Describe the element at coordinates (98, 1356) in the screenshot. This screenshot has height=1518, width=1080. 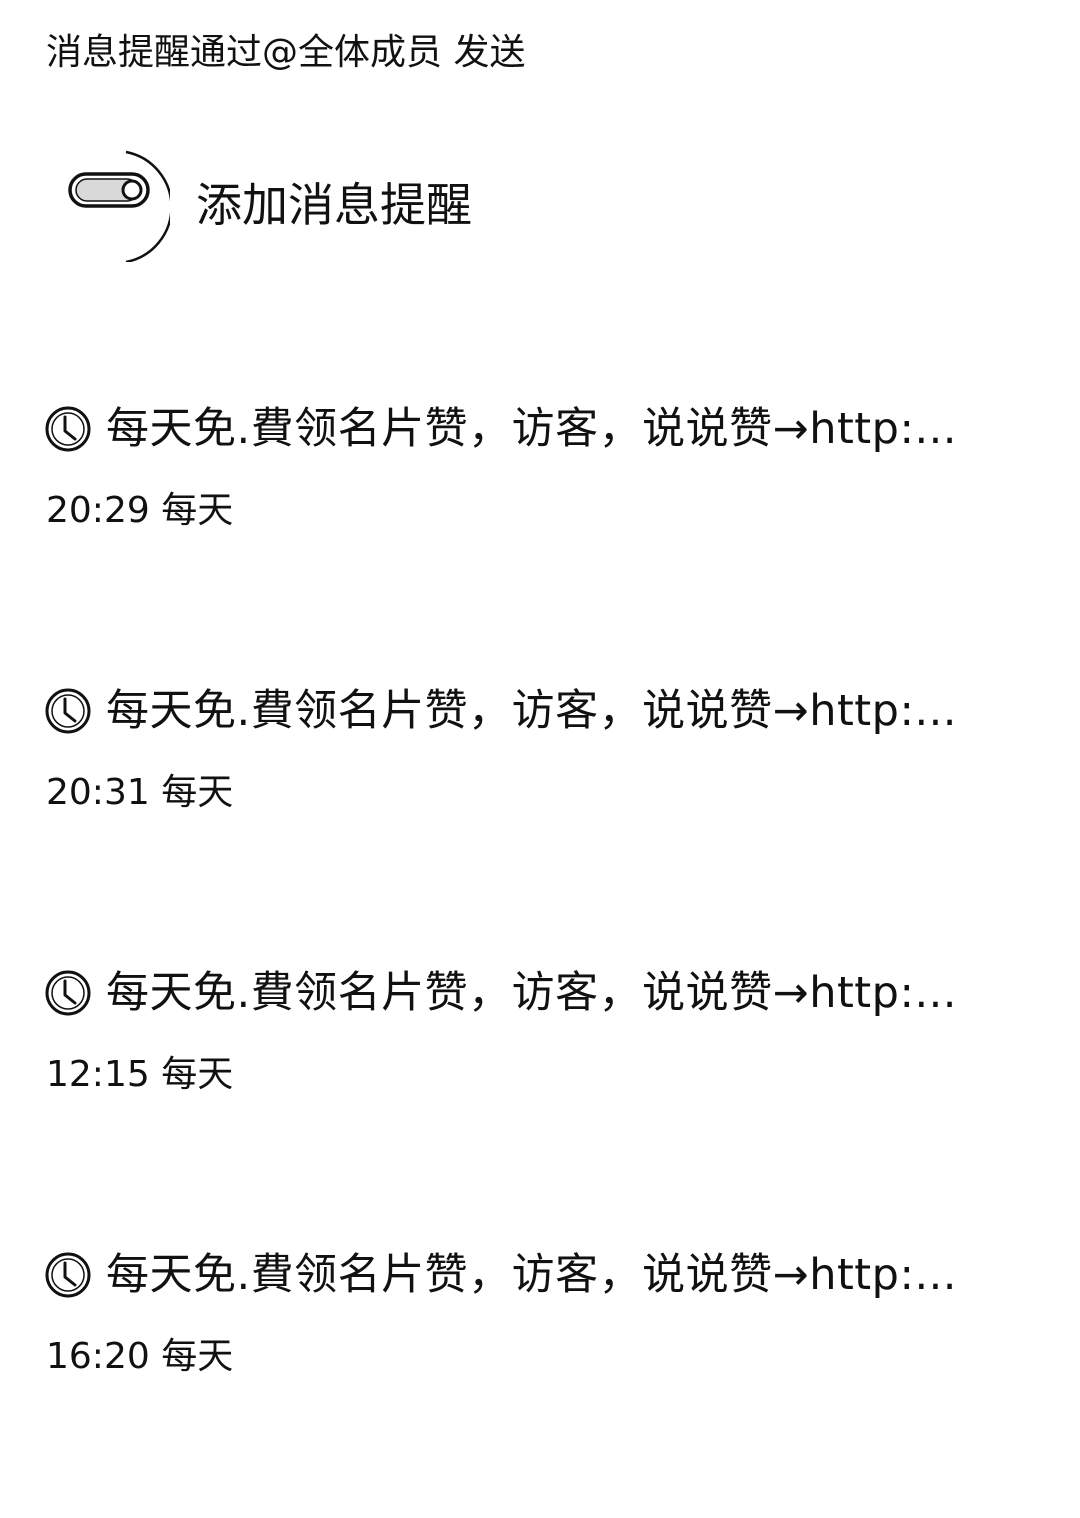
I see `reminder-time: 16:20` at that location.